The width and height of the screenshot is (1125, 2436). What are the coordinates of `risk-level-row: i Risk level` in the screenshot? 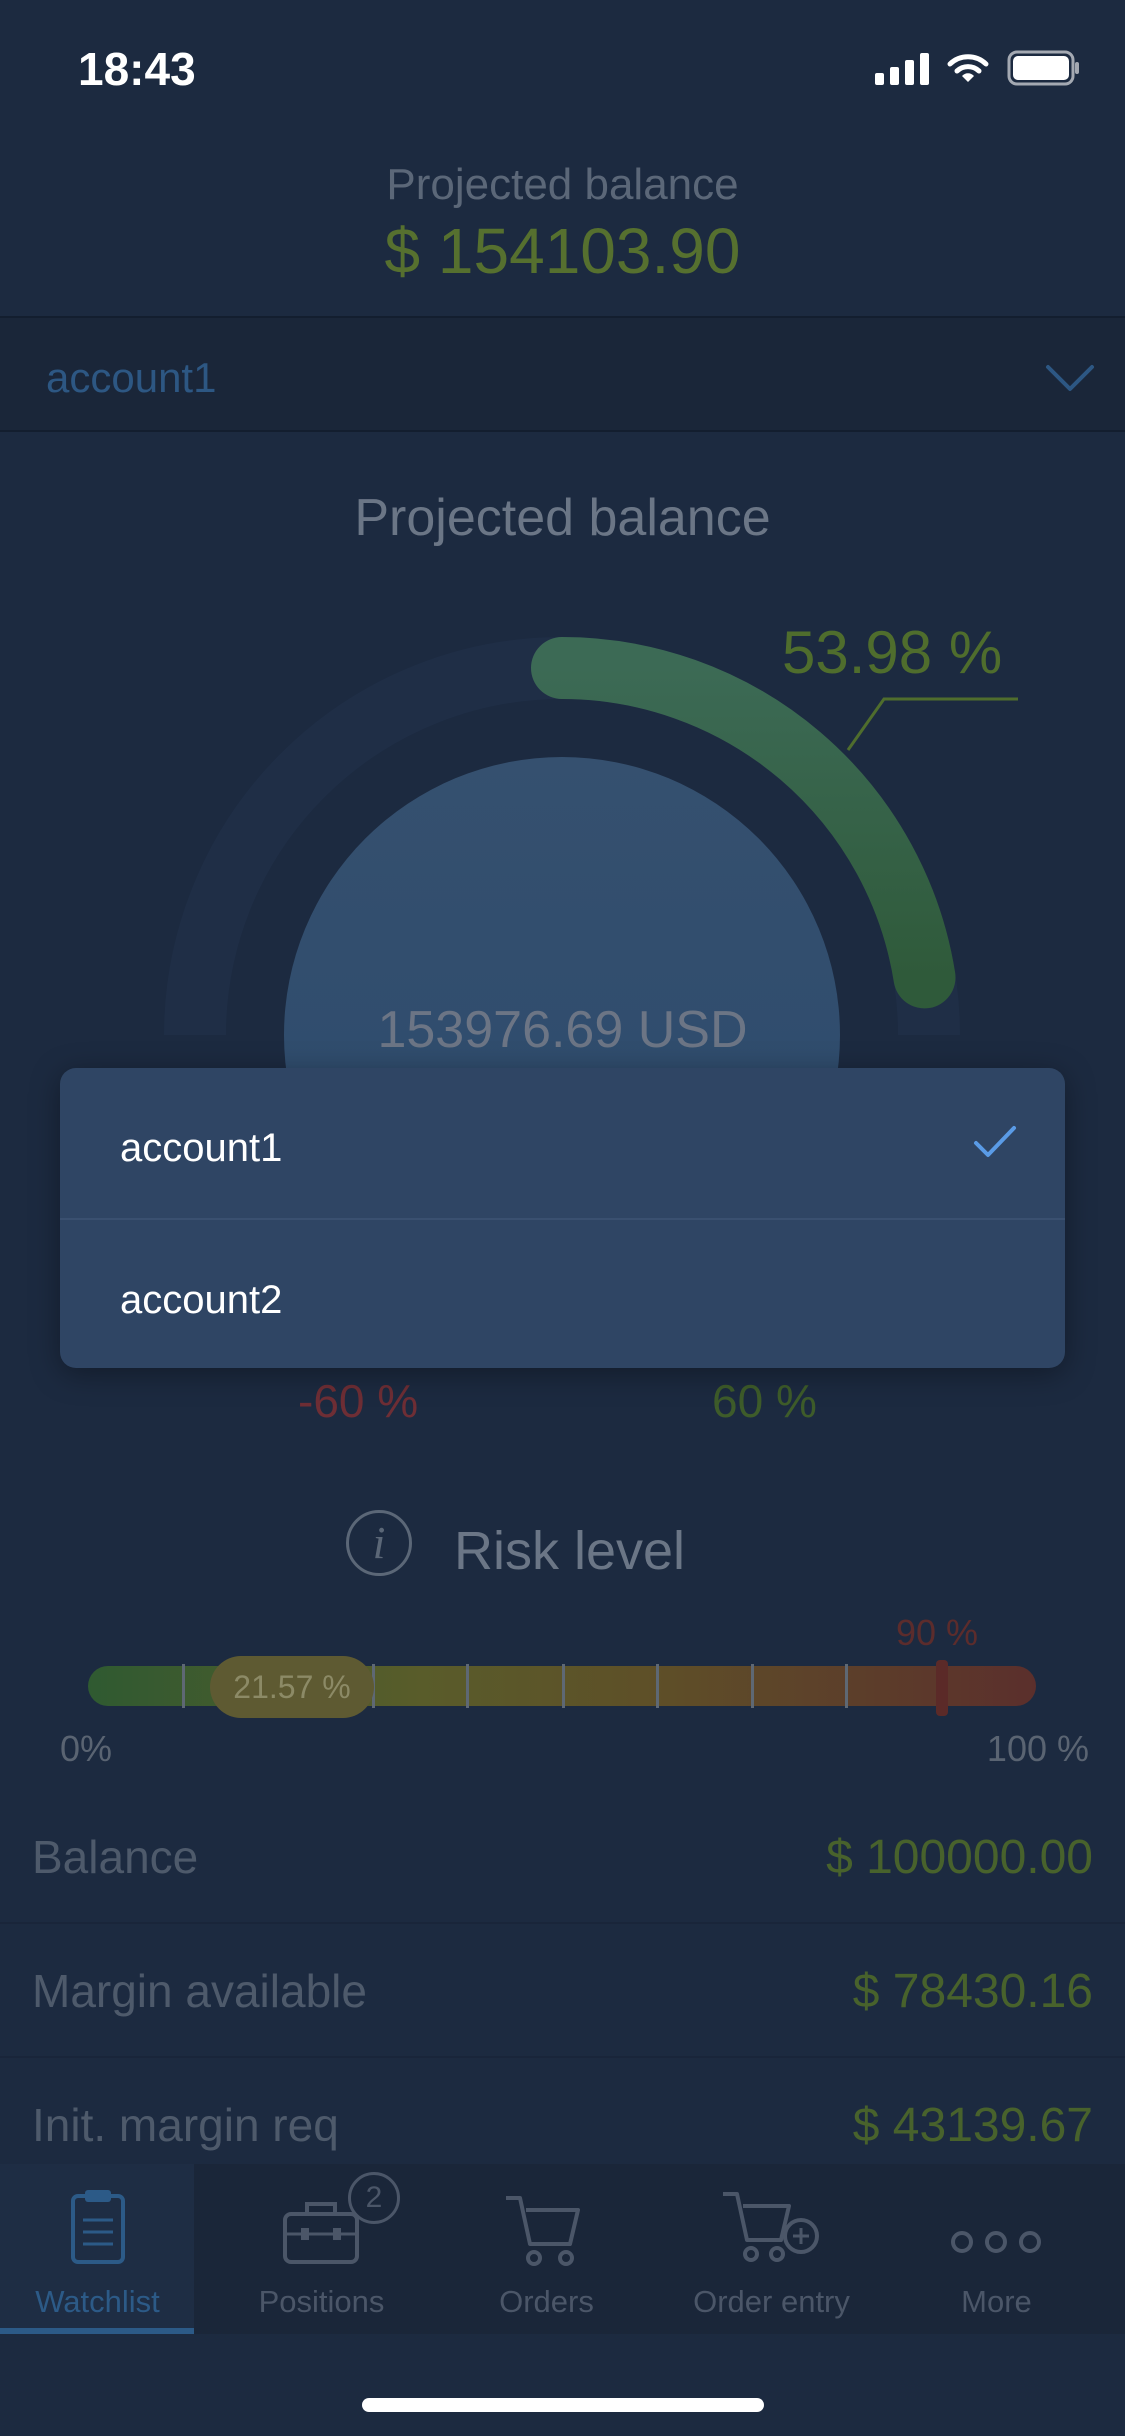 It's located at (562, 1555).